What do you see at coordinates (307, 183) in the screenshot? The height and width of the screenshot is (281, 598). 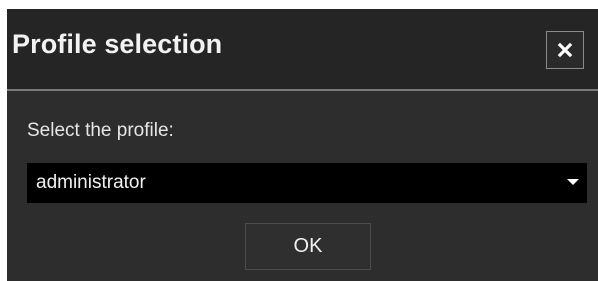 I see `profile-select: administrator` at bounding box center [307, 183].